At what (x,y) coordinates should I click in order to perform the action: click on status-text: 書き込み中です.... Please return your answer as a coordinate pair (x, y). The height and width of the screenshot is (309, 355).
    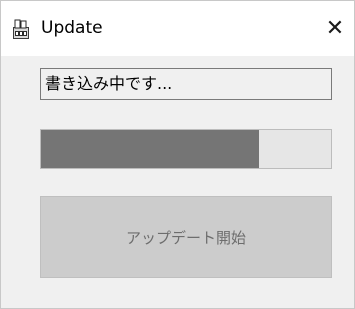
    Looking at the image, I should click on (109, 83).